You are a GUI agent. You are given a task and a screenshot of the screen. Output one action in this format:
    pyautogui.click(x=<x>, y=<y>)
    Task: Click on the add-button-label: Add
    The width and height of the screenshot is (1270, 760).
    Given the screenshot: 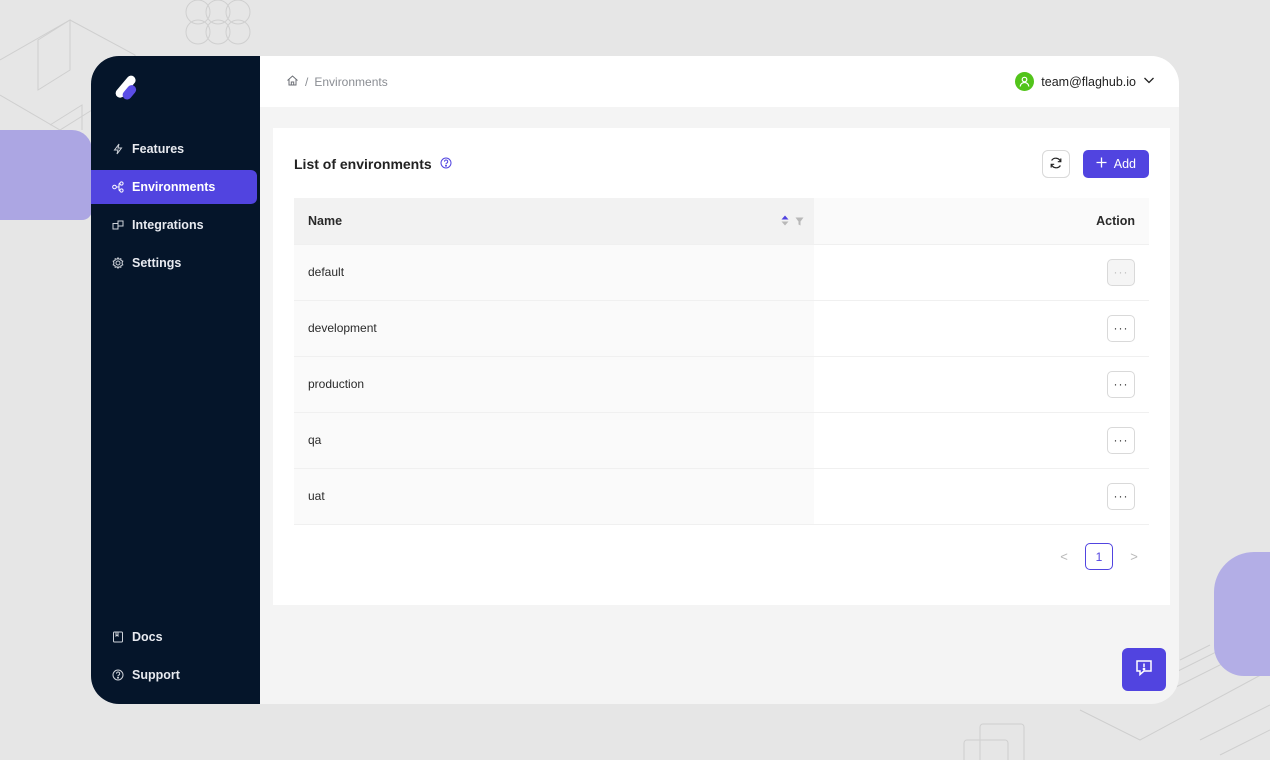 What is the action you would take?
    pyautogui.click(x=1124, y=164)
    